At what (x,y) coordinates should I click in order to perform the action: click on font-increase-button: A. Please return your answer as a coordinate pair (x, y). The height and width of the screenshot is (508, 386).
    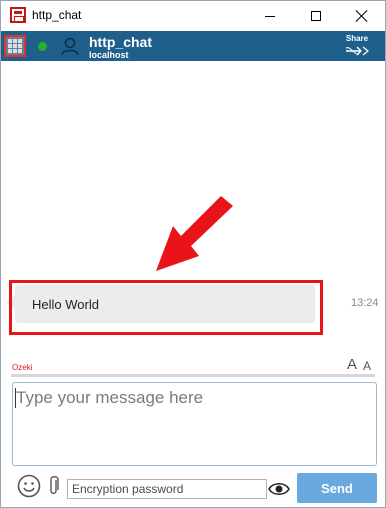
    Looking at the image, I should click on (352, 364).